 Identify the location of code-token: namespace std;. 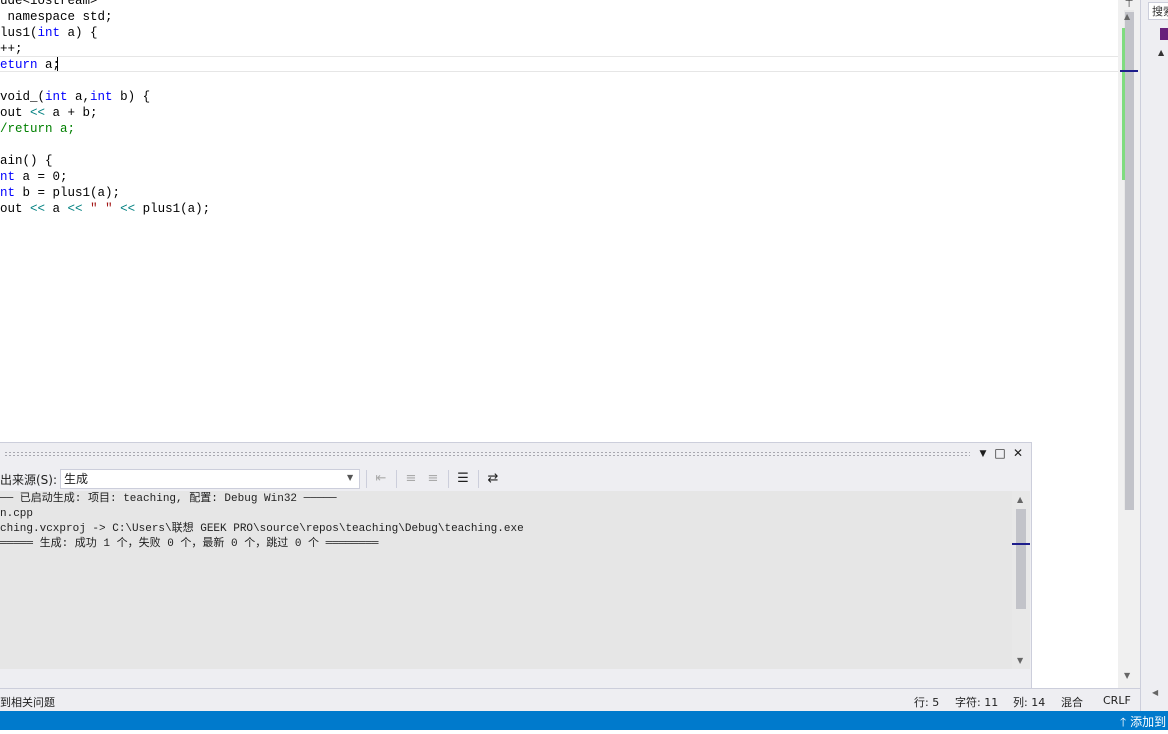
(56, 17).